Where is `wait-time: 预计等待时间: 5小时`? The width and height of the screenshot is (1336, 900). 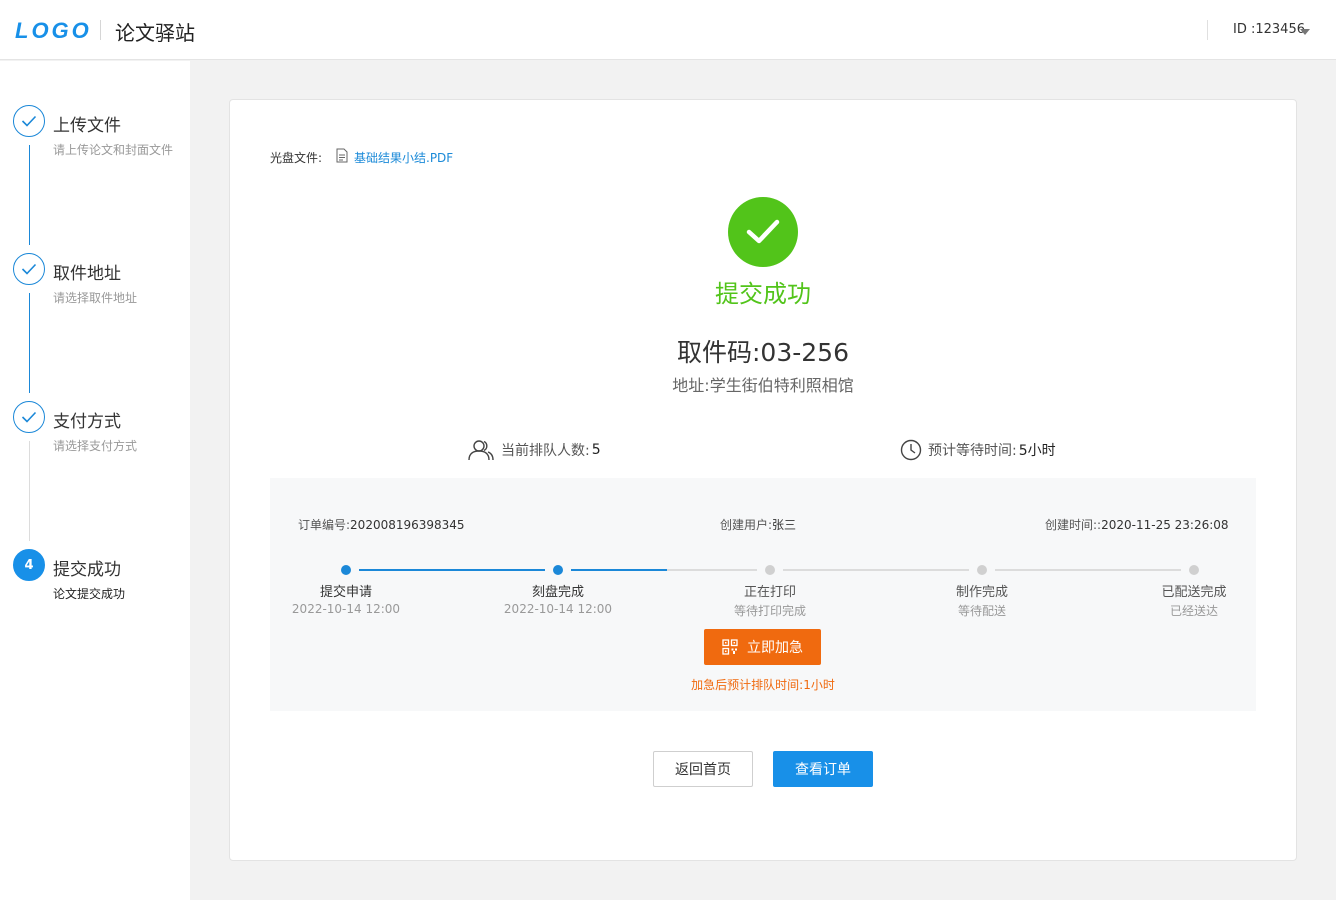
wait-time: 预计等待时间: 5小时 is located at coordinates (978, 450).